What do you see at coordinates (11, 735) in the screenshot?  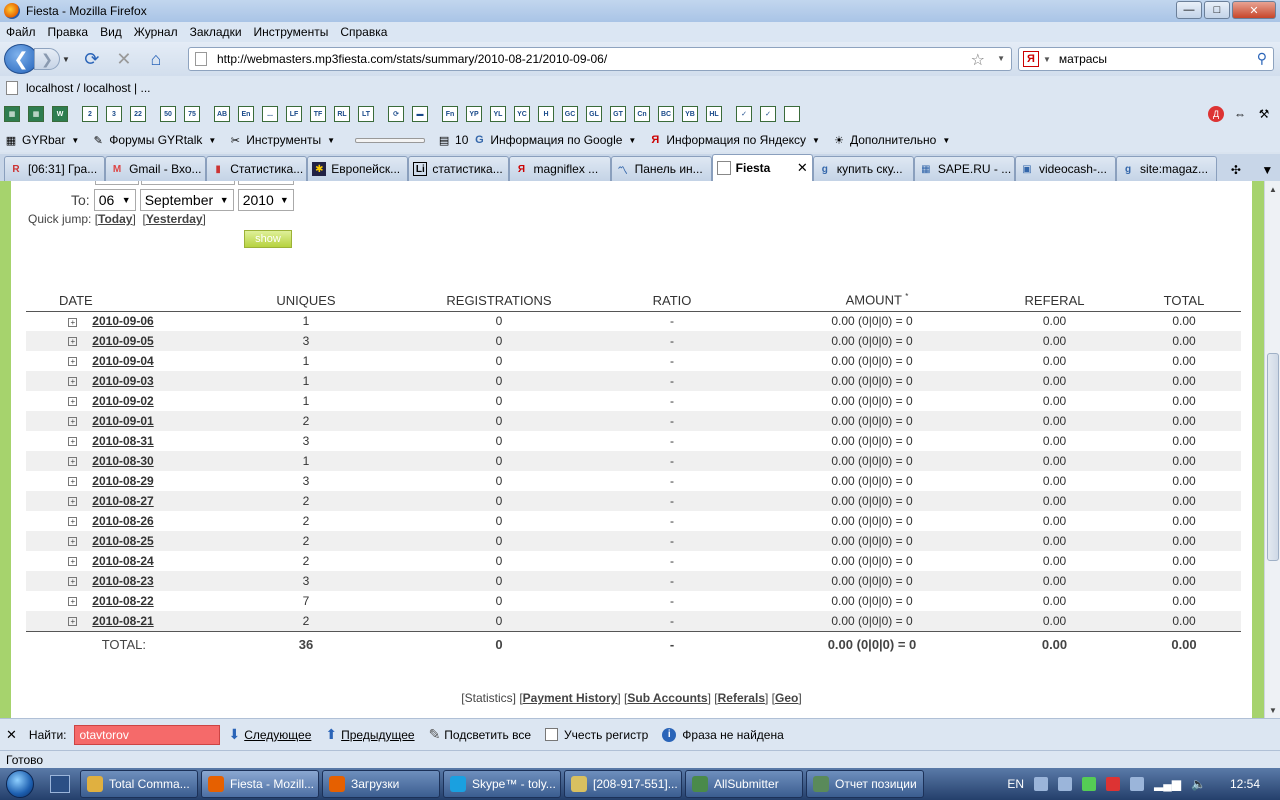 I see `close-find-icon: ✕` at bounding box center [11, 735].